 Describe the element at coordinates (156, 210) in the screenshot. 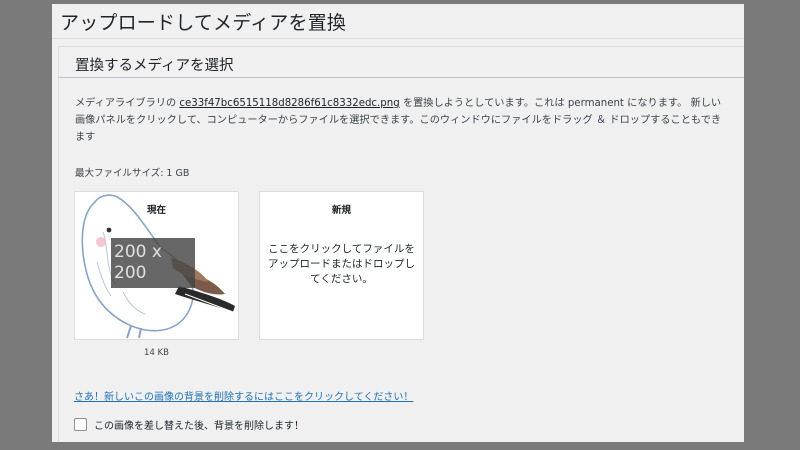

I see `current-label: 現在` at that location.